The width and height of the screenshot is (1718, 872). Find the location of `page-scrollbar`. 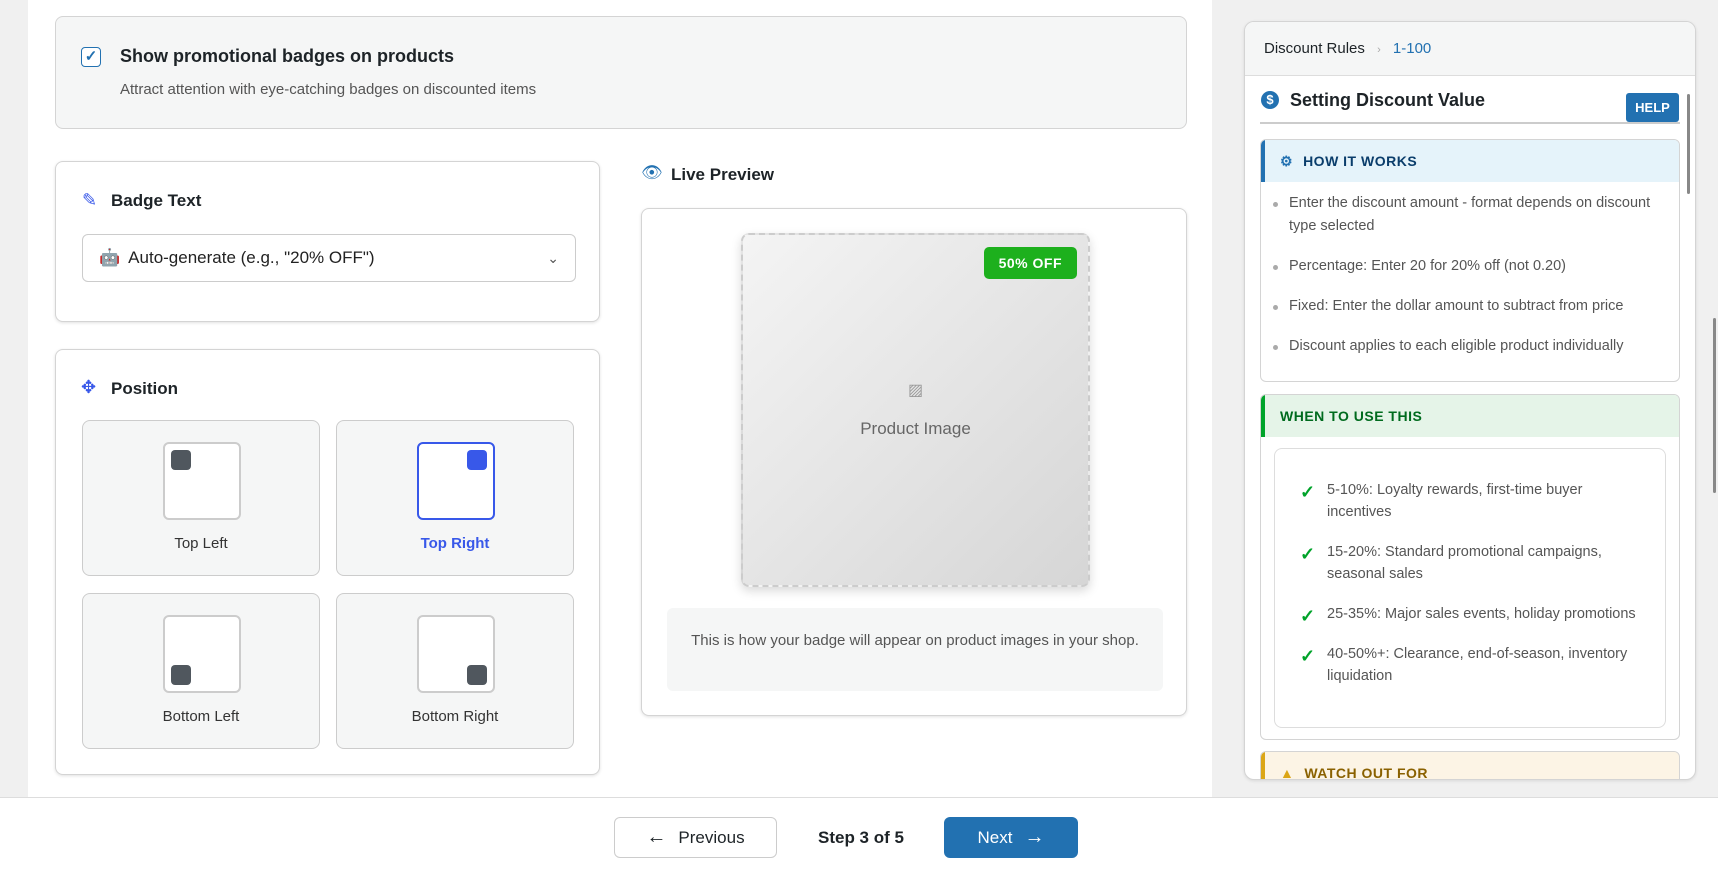

page-scrollbar is located at coordinates (1714, 405).